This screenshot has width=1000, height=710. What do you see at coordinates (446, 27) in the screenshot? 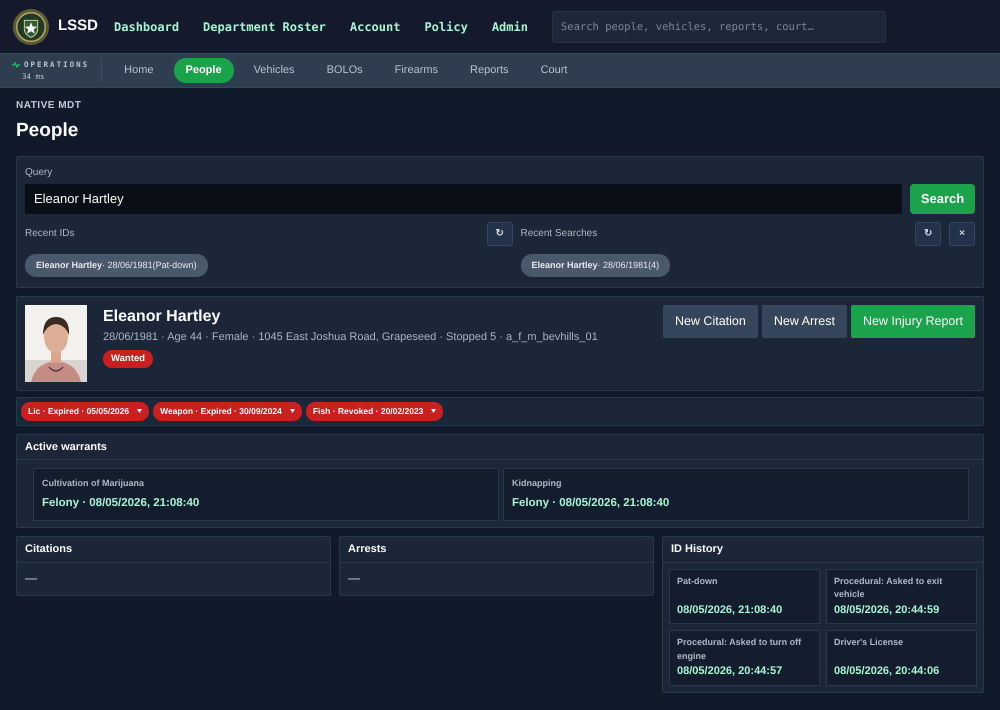
I see `nav-link: Policy` at bounding box center [446, 27].